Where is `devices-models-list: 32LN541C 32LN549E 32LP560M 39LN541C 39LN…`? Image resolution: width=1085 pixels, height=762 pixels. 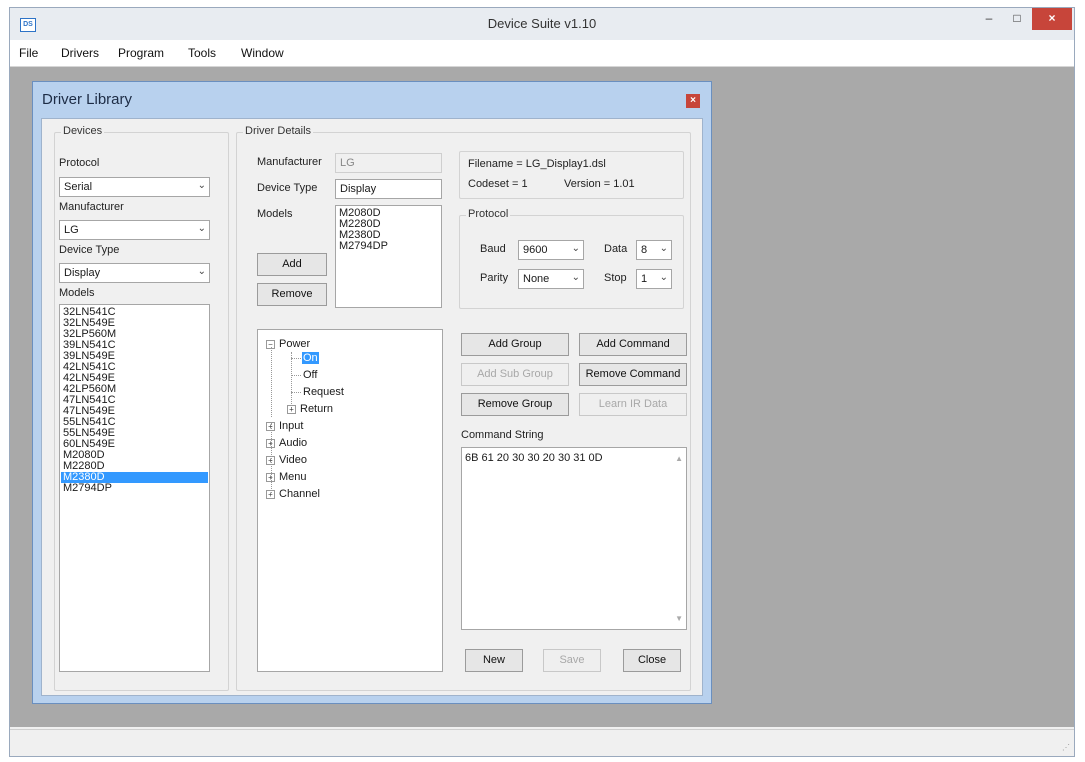 devices-models-list: 32LN541C 32LN549E 32LP560M 39LN541C 39LN… is located at coordinates (134, 488).